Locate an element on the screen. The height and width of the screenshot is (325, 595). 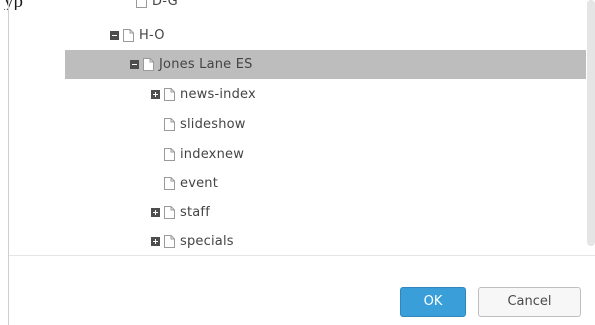
tree-node-label: slideshow is located at coordinates (213, 124).